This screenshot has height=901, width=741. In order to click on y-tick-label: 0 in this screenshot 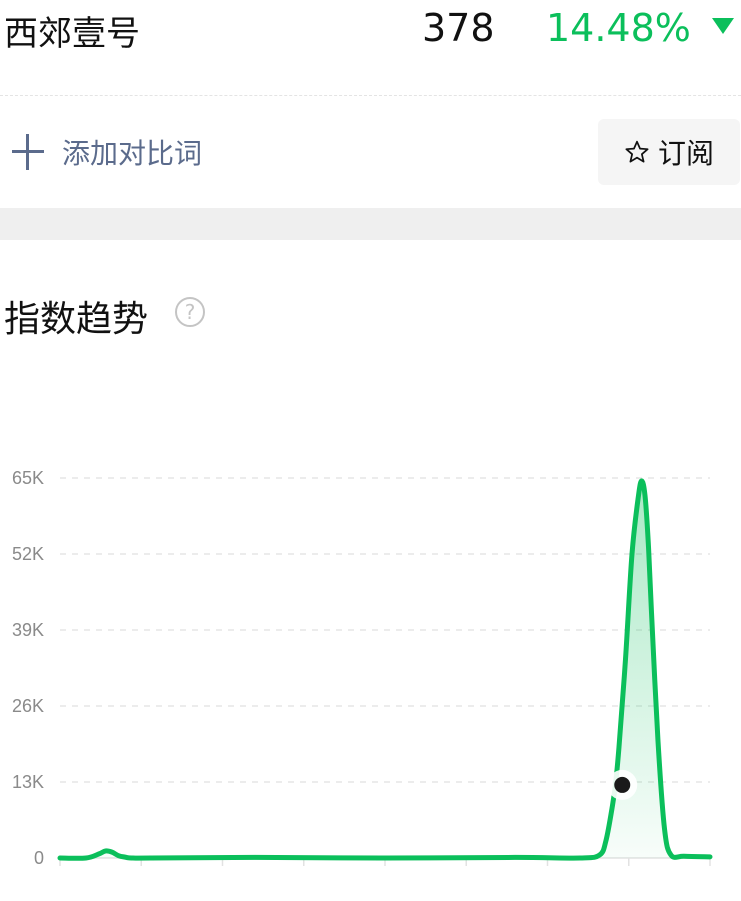, I will do `click(39, 858)`.